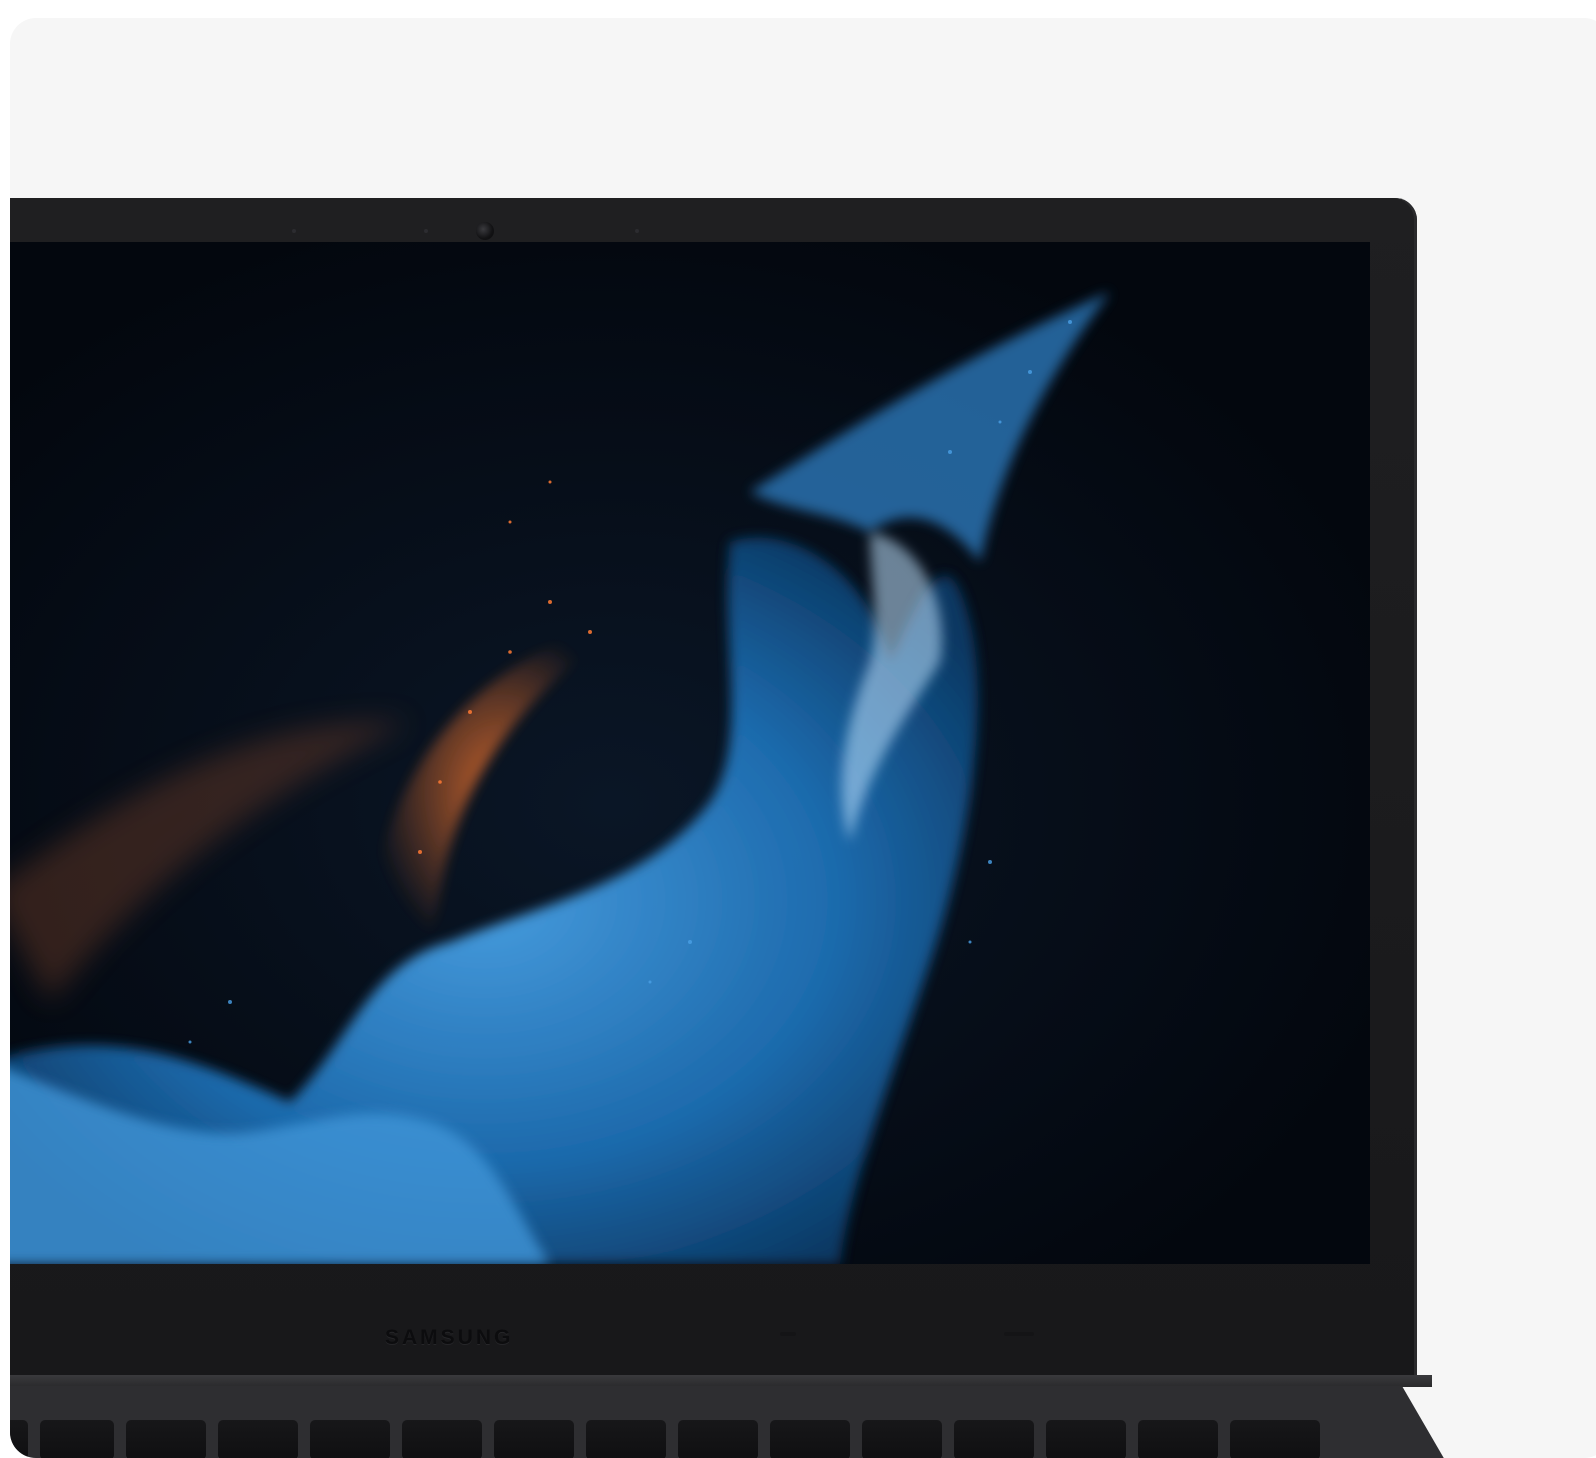 This screenshot has width=1596, height=1458. I want to click on keyboard-row, so click(695, 1439).